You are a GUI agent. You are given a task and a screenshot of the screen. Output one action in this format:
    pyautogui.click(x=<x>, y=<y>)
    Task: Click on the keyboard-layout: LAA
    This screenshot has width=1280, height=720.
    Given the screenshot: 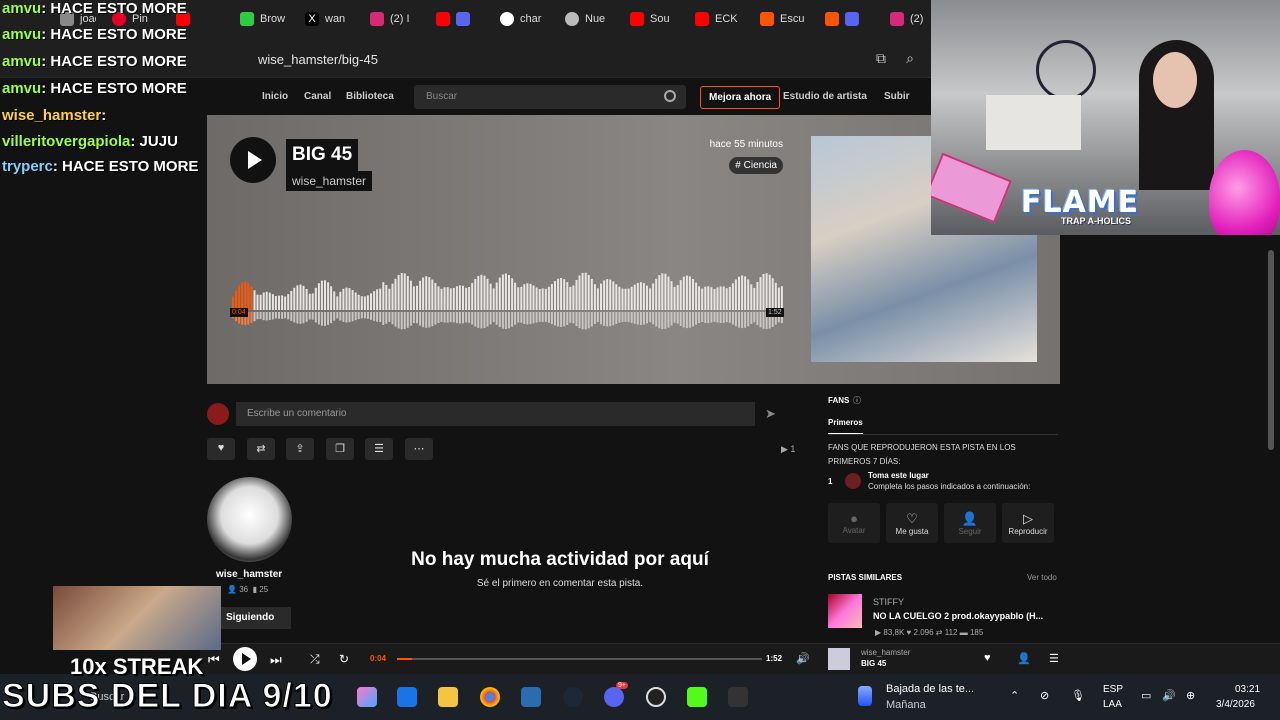 What is the action you would take?
    pyautogui.click(x=1112, y=704)
    